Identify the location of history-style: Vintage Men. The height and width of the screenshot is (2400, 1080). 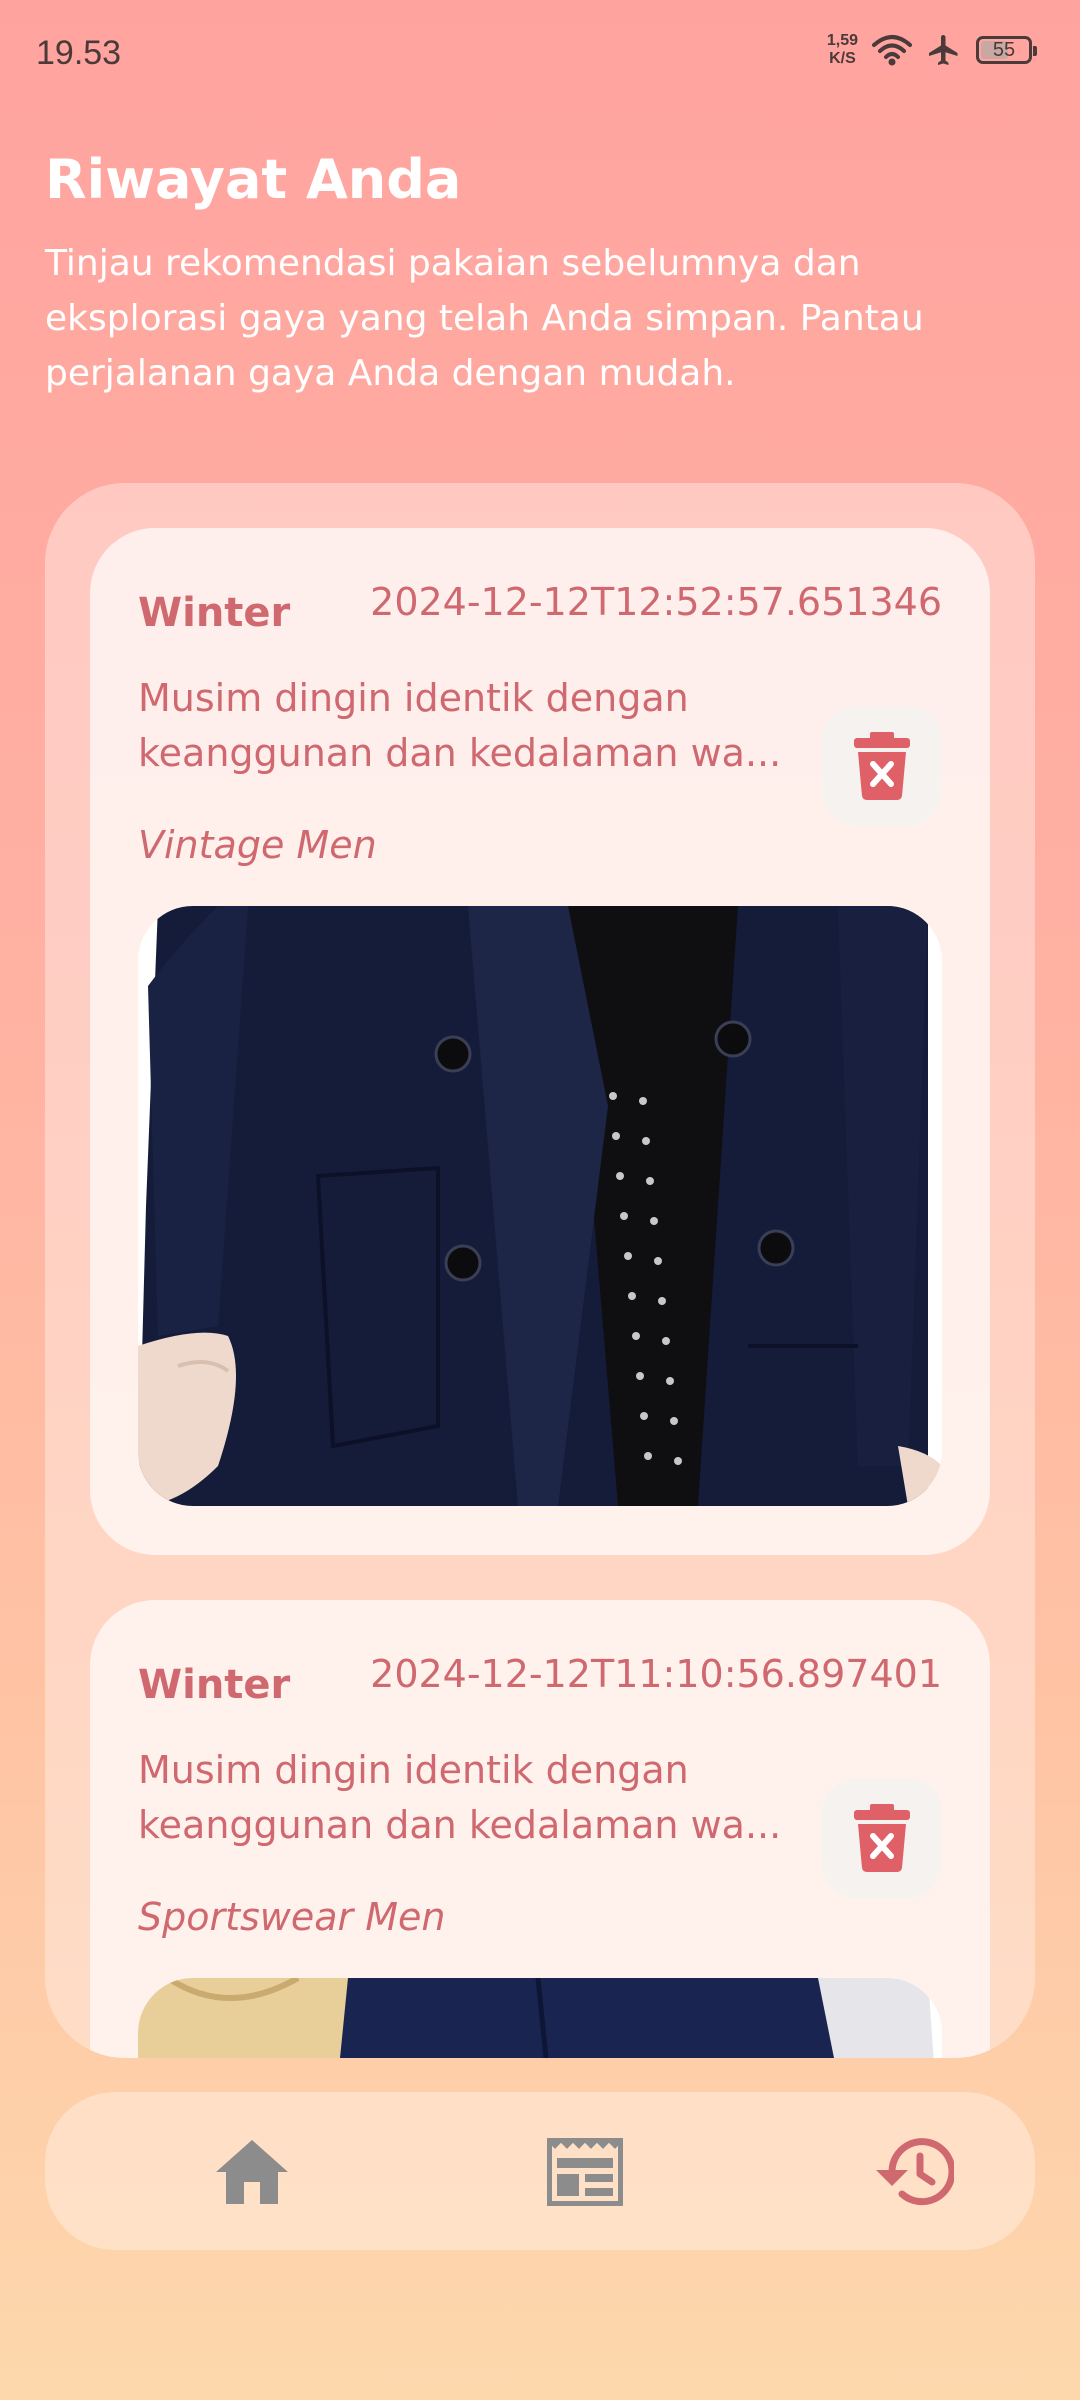
(257, 845).